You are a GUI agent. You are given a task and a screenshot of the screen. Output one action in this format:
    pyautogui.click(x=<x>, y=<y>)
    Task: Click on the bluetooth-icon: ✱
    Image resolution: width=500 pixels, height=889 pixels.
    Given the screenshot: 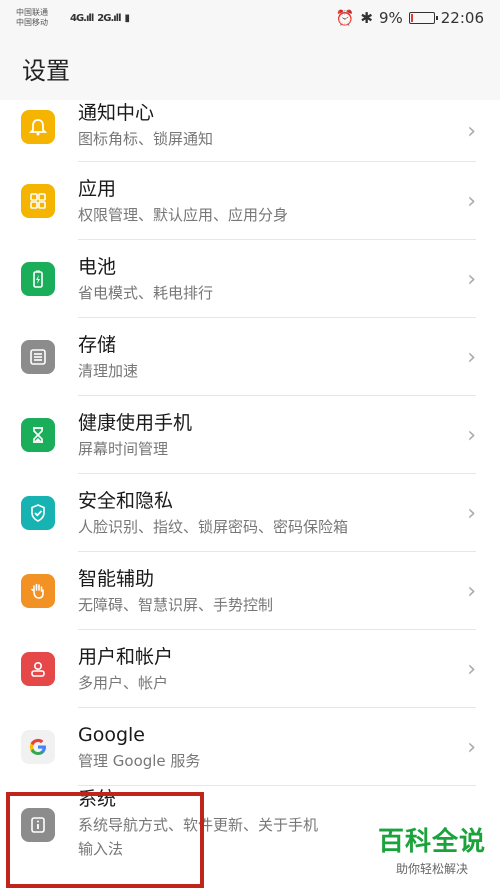 What is the action you would take?
    pyautogui.click(x=366, y=18)
    